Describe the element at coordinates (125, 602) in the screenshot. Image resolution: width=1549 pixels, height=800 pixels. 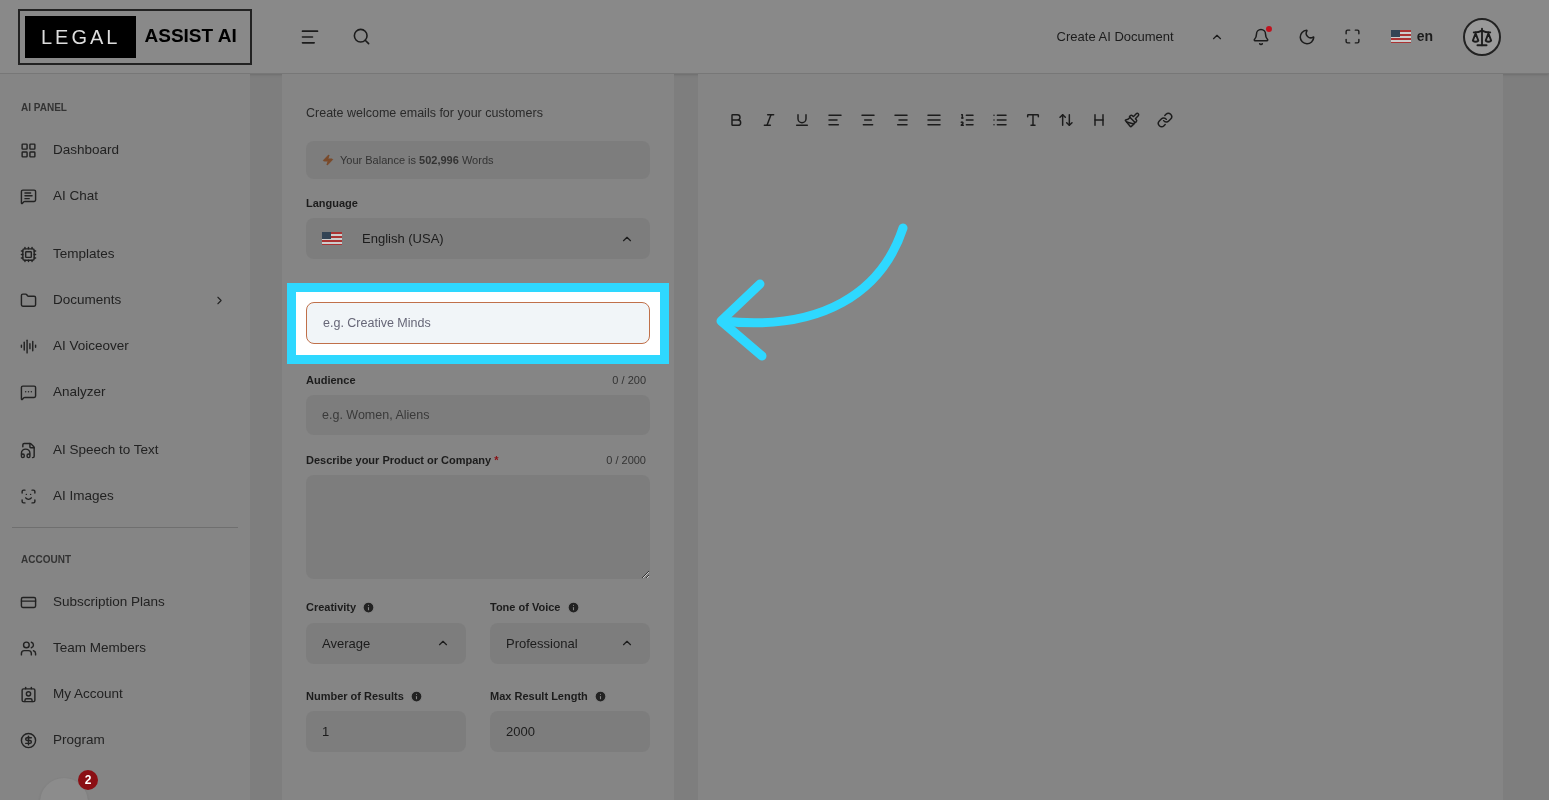
I see `sidebar-item: Subscription Plans` at that location.